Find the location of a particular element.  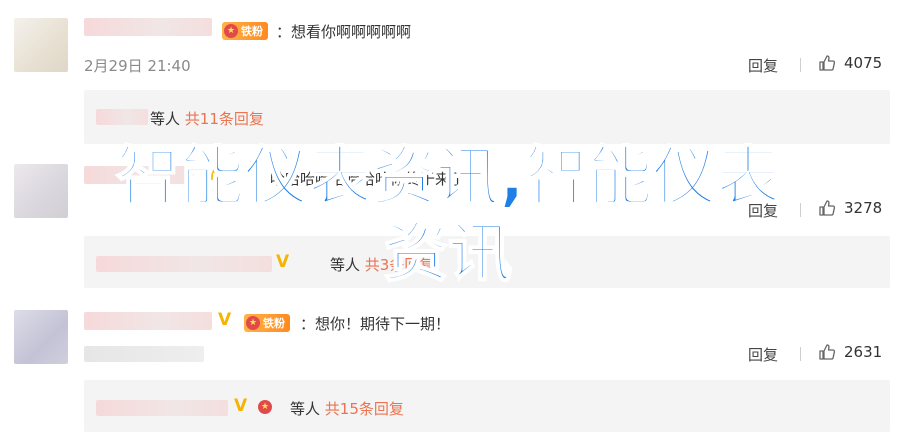

replies-count-link: 共15条回复 is located at coordinates (364, 409).